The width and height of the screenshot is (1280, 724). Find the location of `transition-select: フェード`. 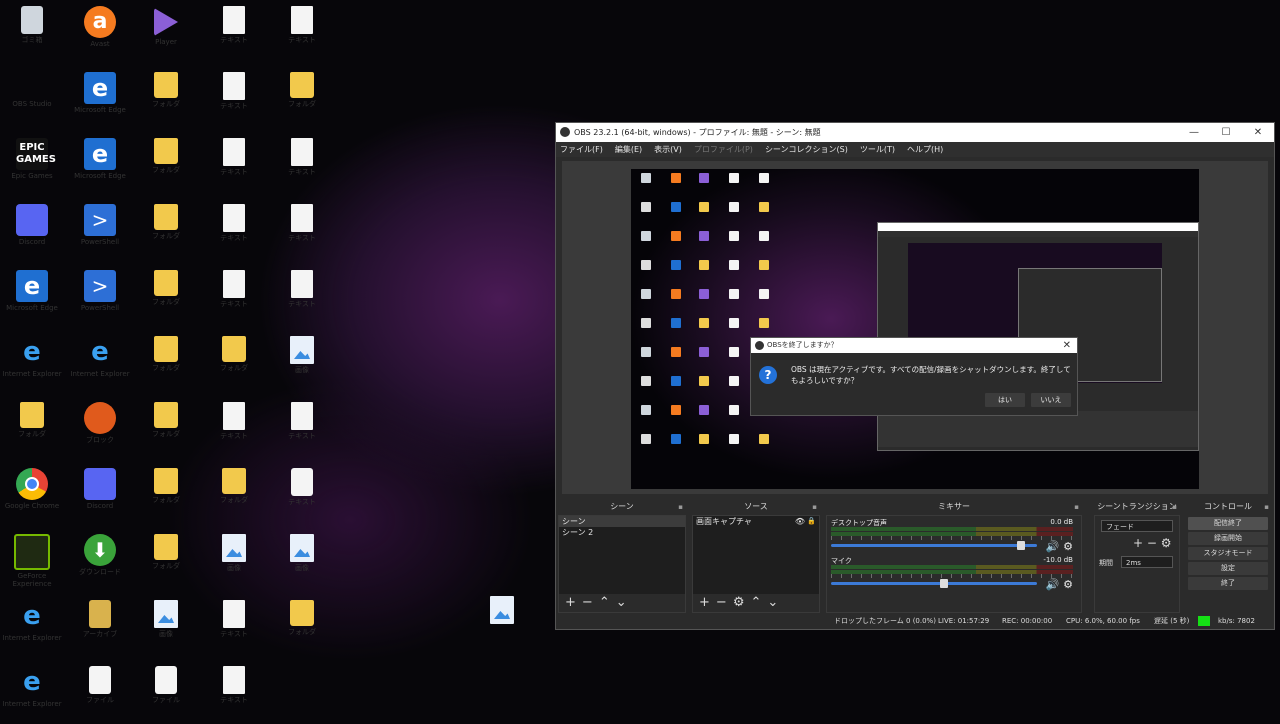

transition-select: フェード is located at coordinates (1137, 526).